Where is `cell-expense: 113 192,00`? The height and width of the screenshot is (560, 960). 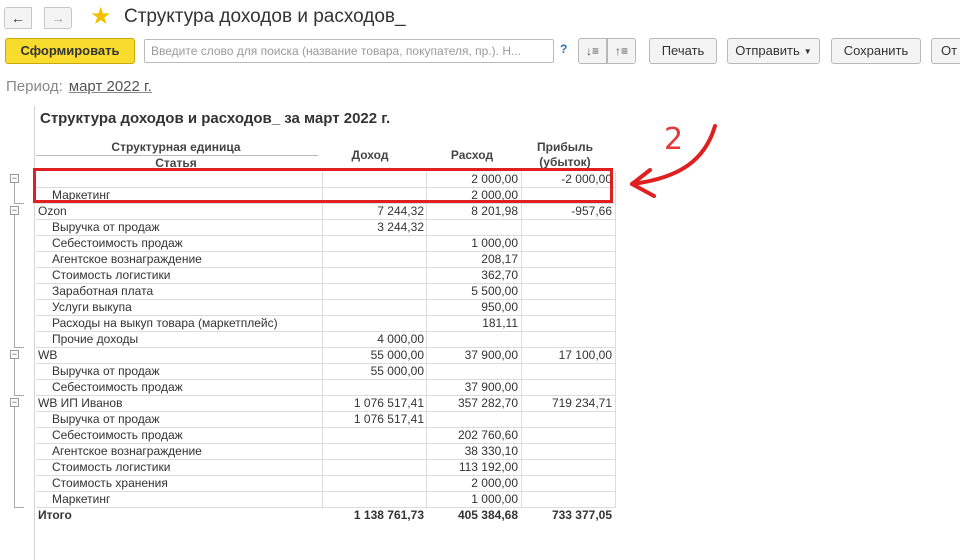 cell-expense: 113 192,00 is located at coordinates (488, 467).